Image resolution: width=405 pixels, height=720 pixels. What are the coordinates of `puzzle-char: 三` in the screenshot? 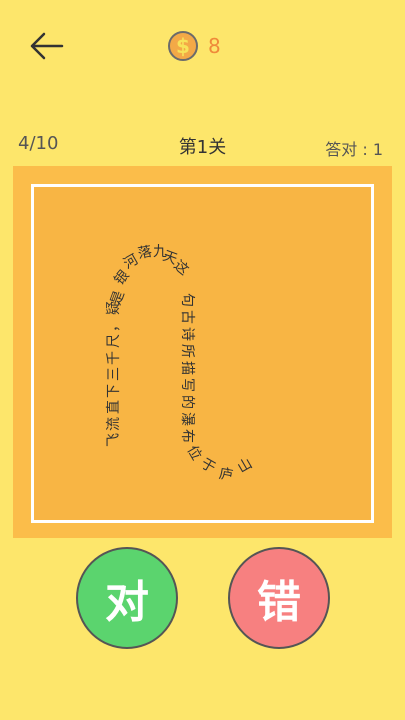 It's located at (114, 374).